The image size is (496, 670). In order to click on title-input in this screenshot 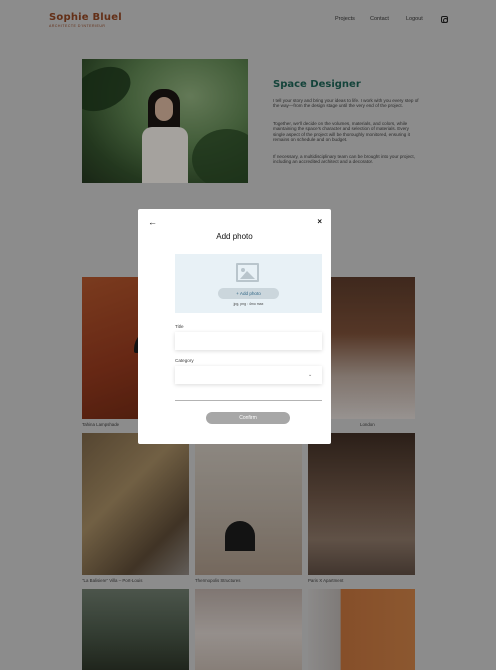, I will do `click(248, 341)`.